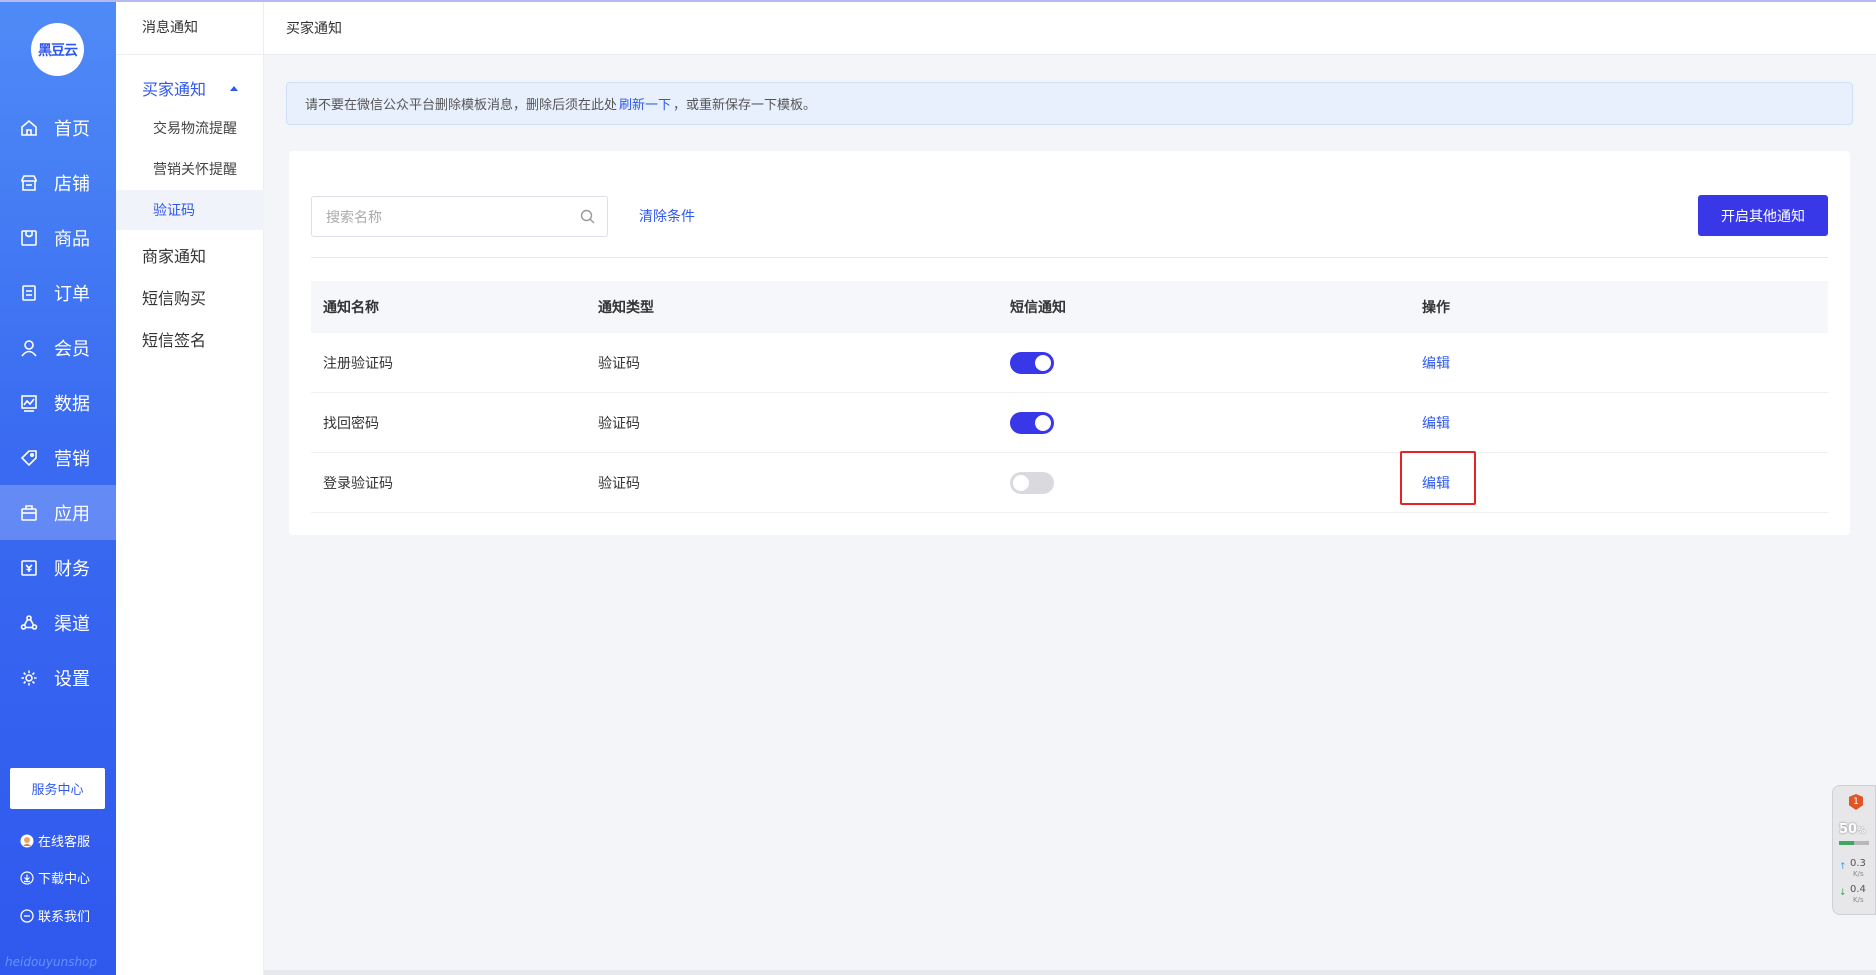  What do you see at coordinates (190, 169) in the screenshot?
I see `subnav-item-marketing-care: 营销关怀提醒` at bounding box center [190, 169].